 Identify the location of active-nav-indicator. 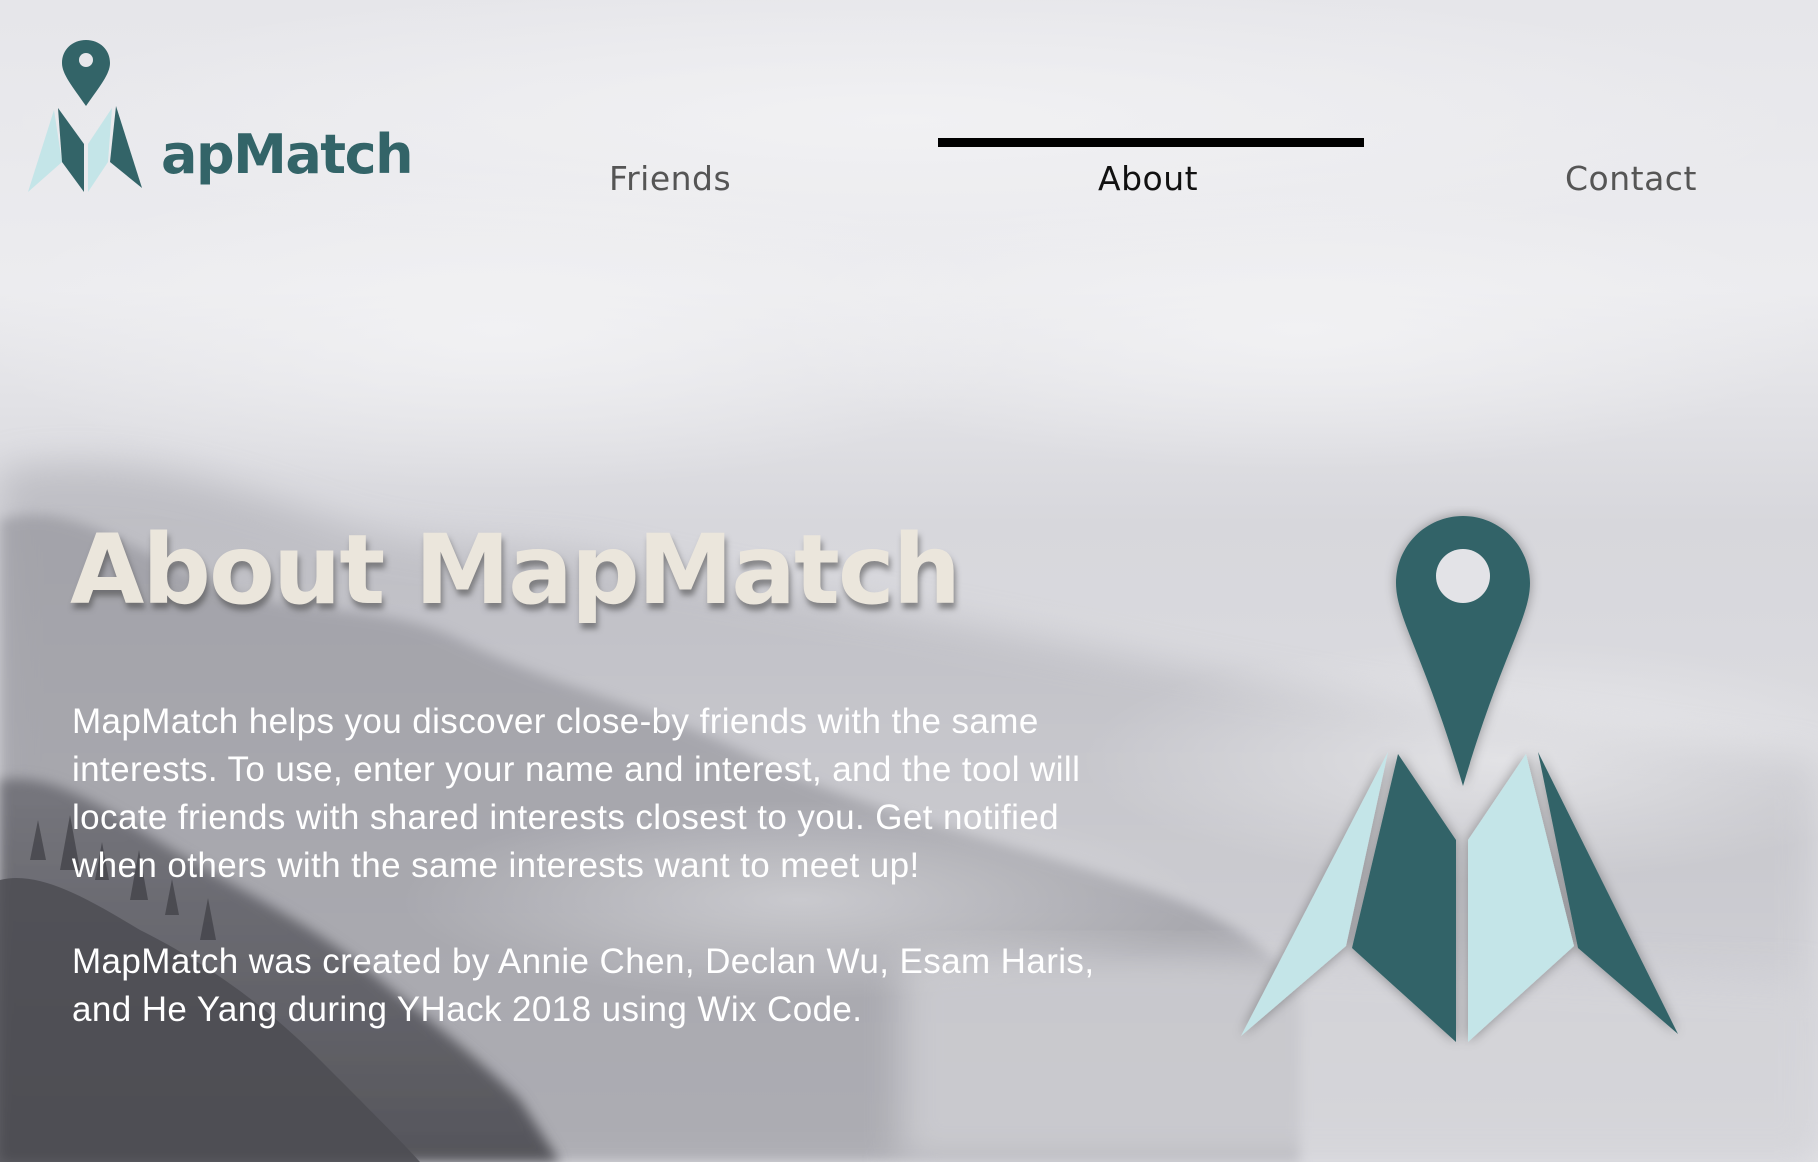
(1151, 142).